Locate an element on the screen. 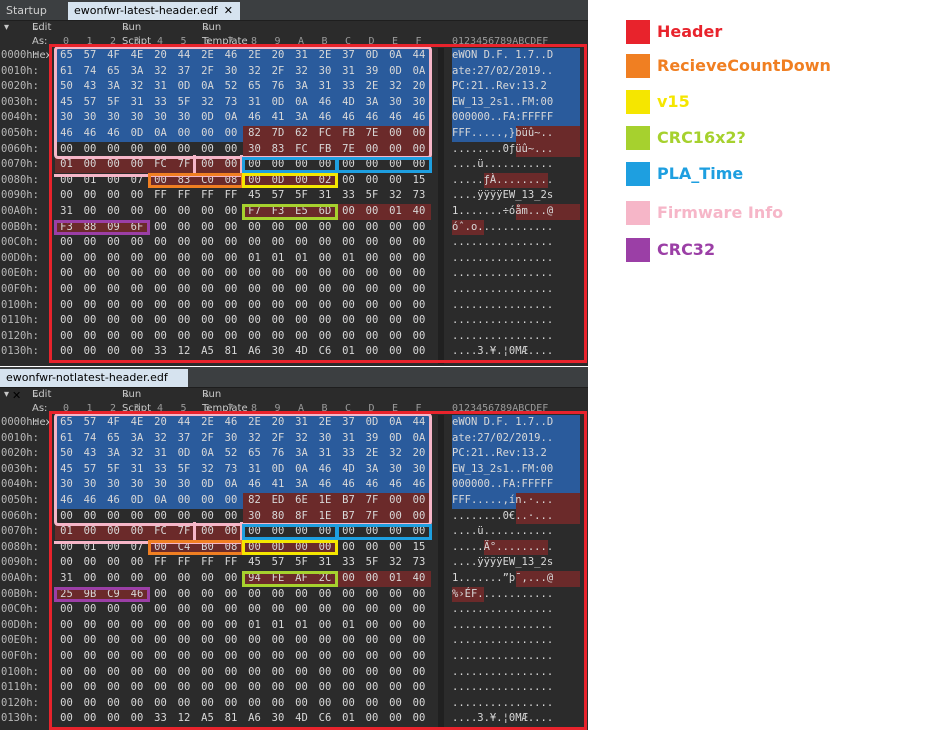 The image size is (940, 730). legend-item-header: Header is located at coordinates (781, 32).